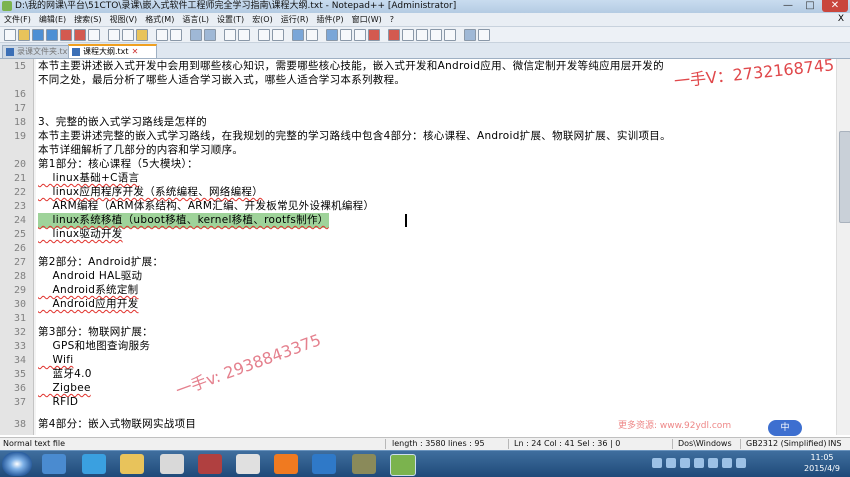 Image resolution: width=850 pixels, height=477 pixels. I want to click on find-icon, so click(196, 35).